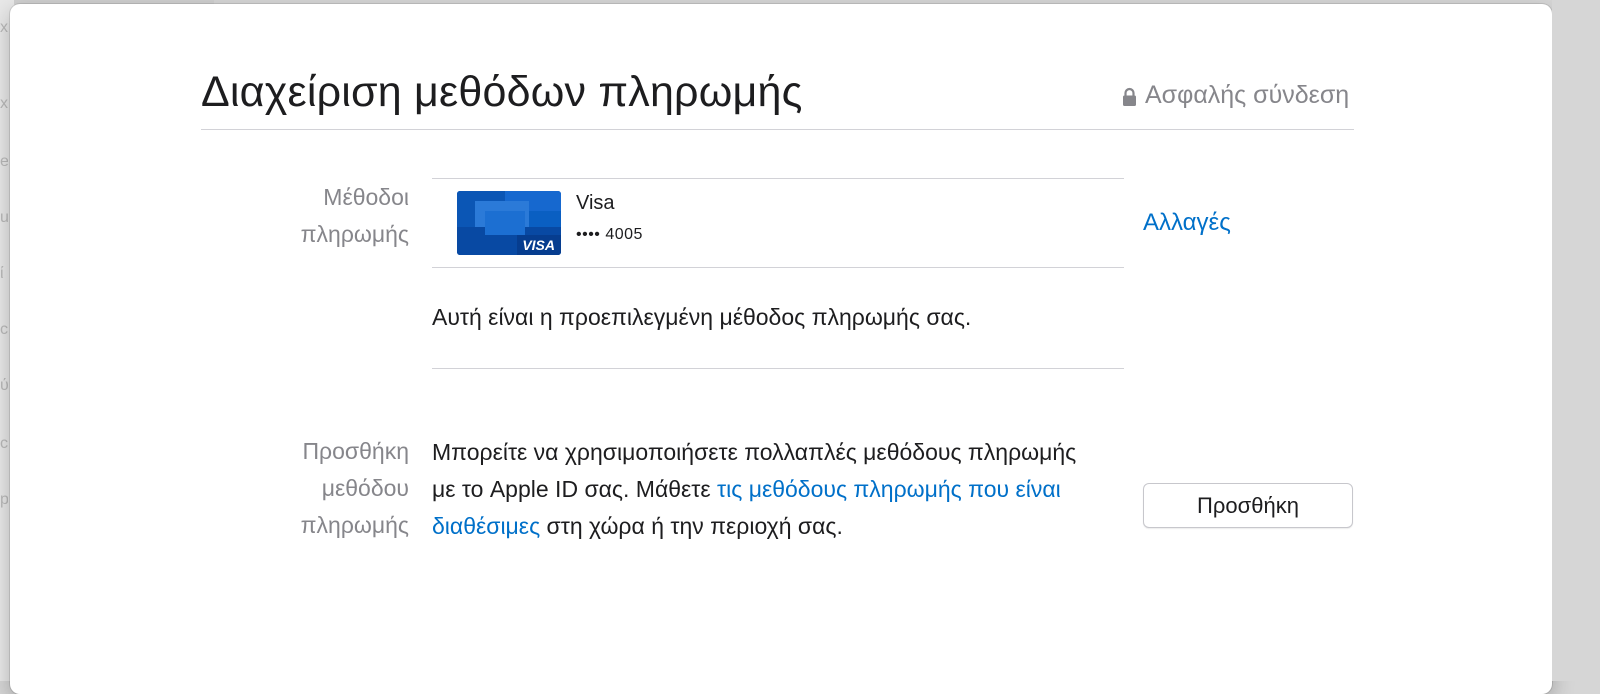 The width and height of the screenshot is (1600, 694). Describe the element at coordinates (4, 162) in the screenshot. I see `background-glyph: e` at that location.